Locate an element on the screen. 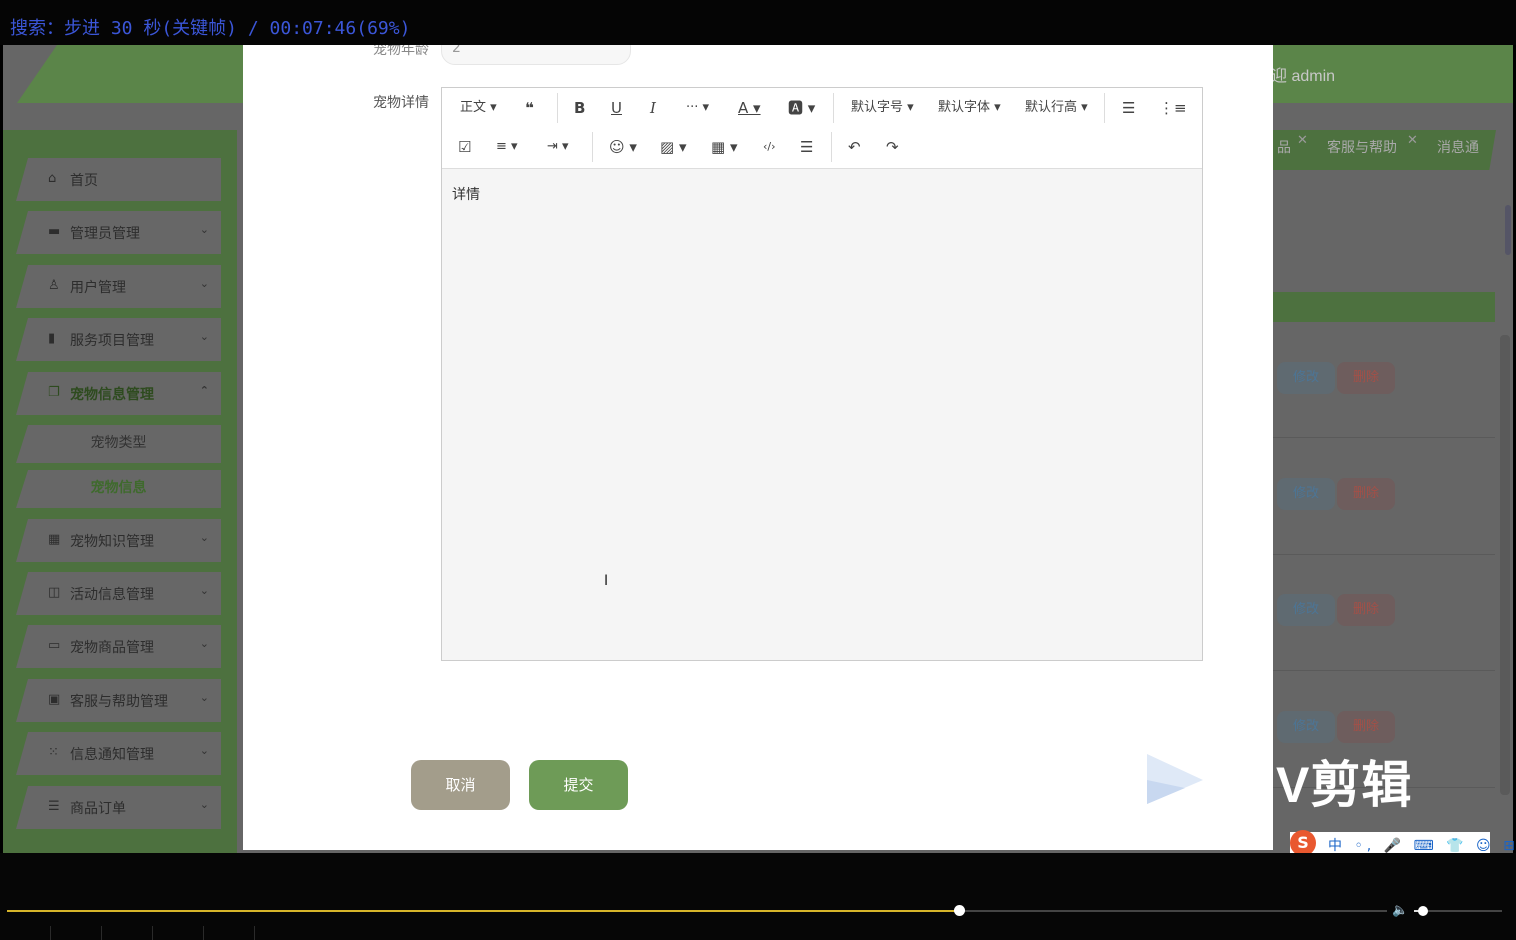 This screenshot has width=1516, height=940. bold-icon: B is located at coordinates (579, 108).